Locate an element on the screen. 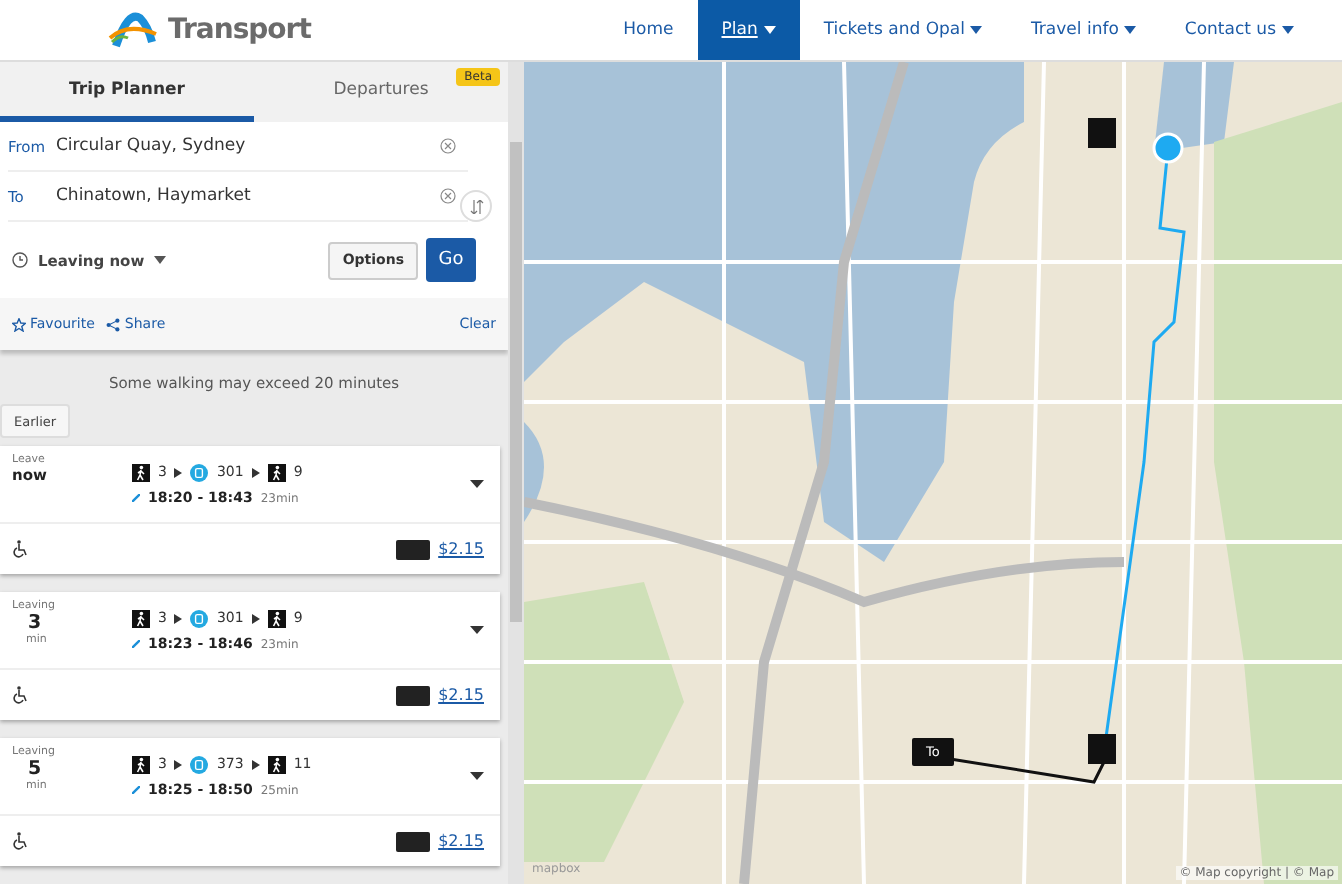 The height and width of the screenshot is (884, 1342). logo-text: Transport is located at coordinates (239, 30).